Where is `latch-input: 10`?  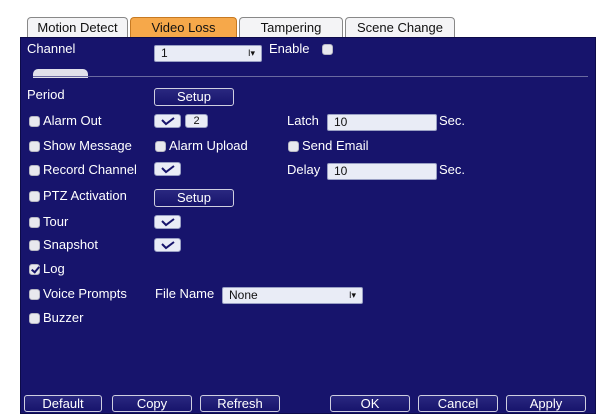
latch-input: 10 is located at coordinates (382, 122).